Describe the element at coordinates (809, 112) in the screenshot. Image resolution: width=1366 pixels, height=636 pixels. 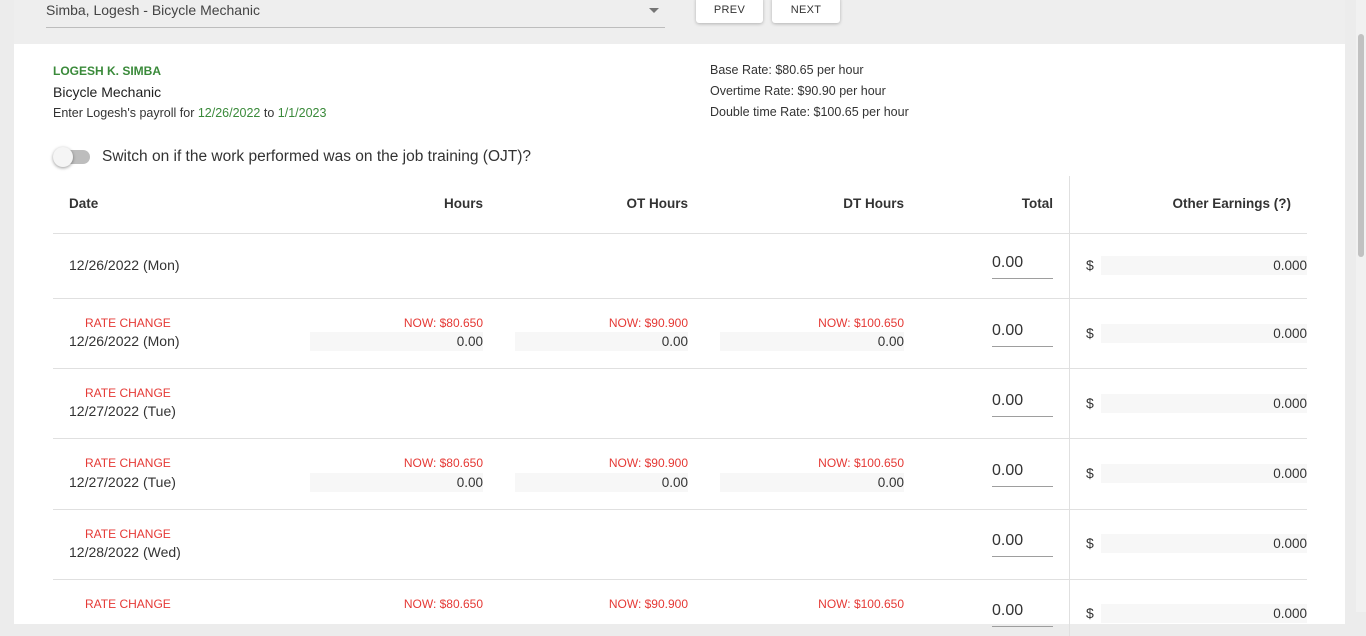
I see `double-time-rate: Double time Rate: $100.65 per hour` at that location.